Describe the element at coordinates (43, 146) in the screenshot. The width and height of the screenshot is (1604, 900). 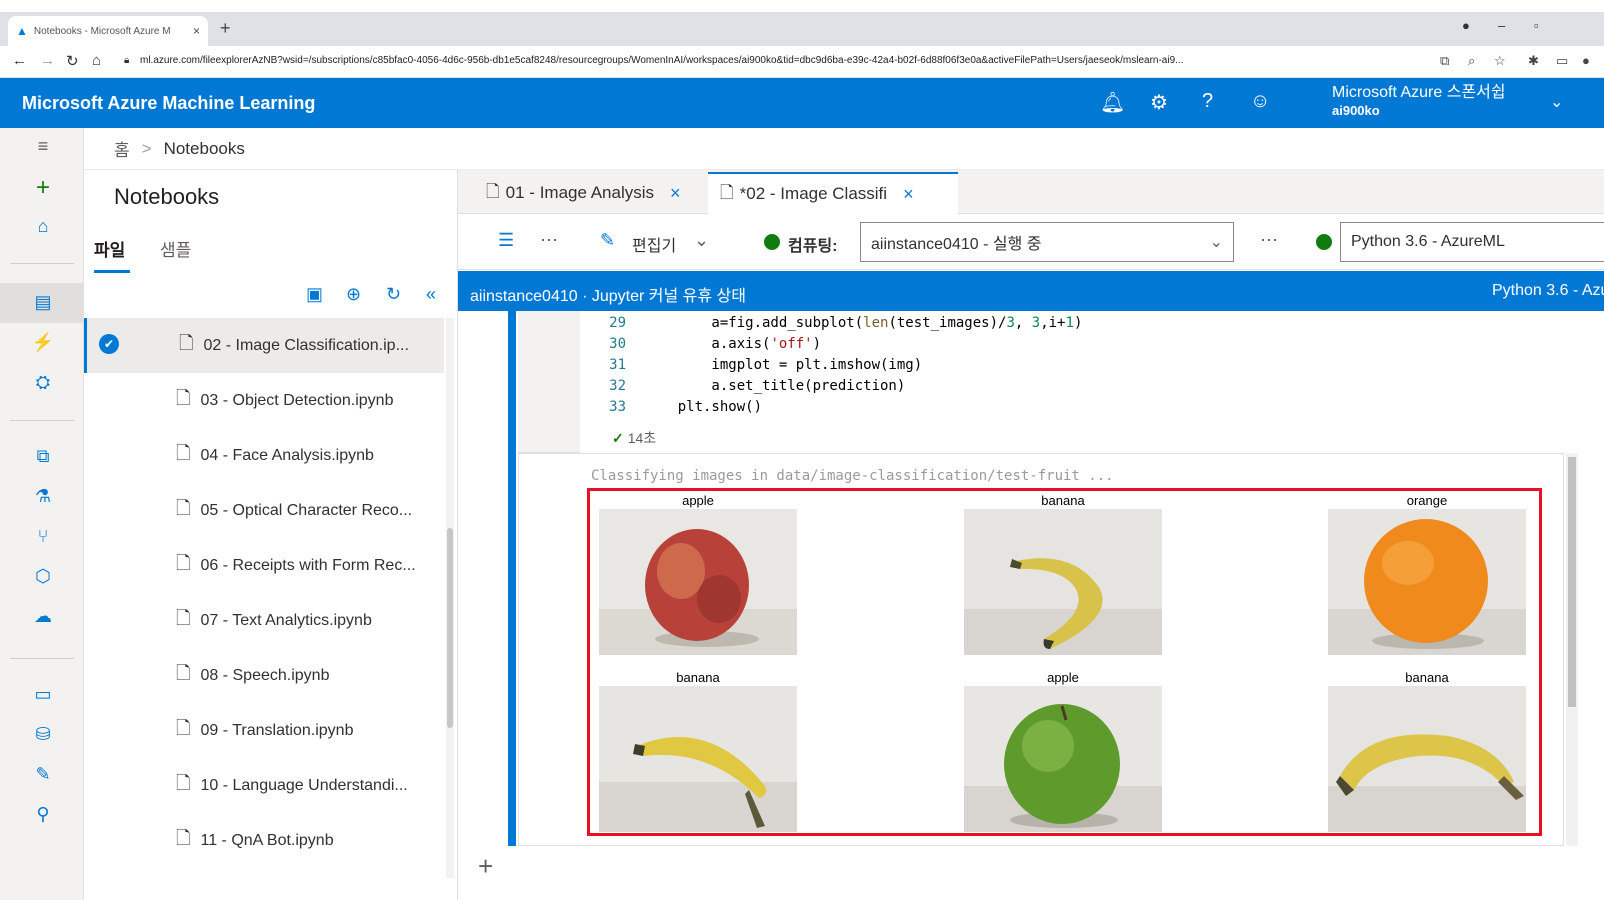
I see `hamburger-menu-icon: ≡` at that location.